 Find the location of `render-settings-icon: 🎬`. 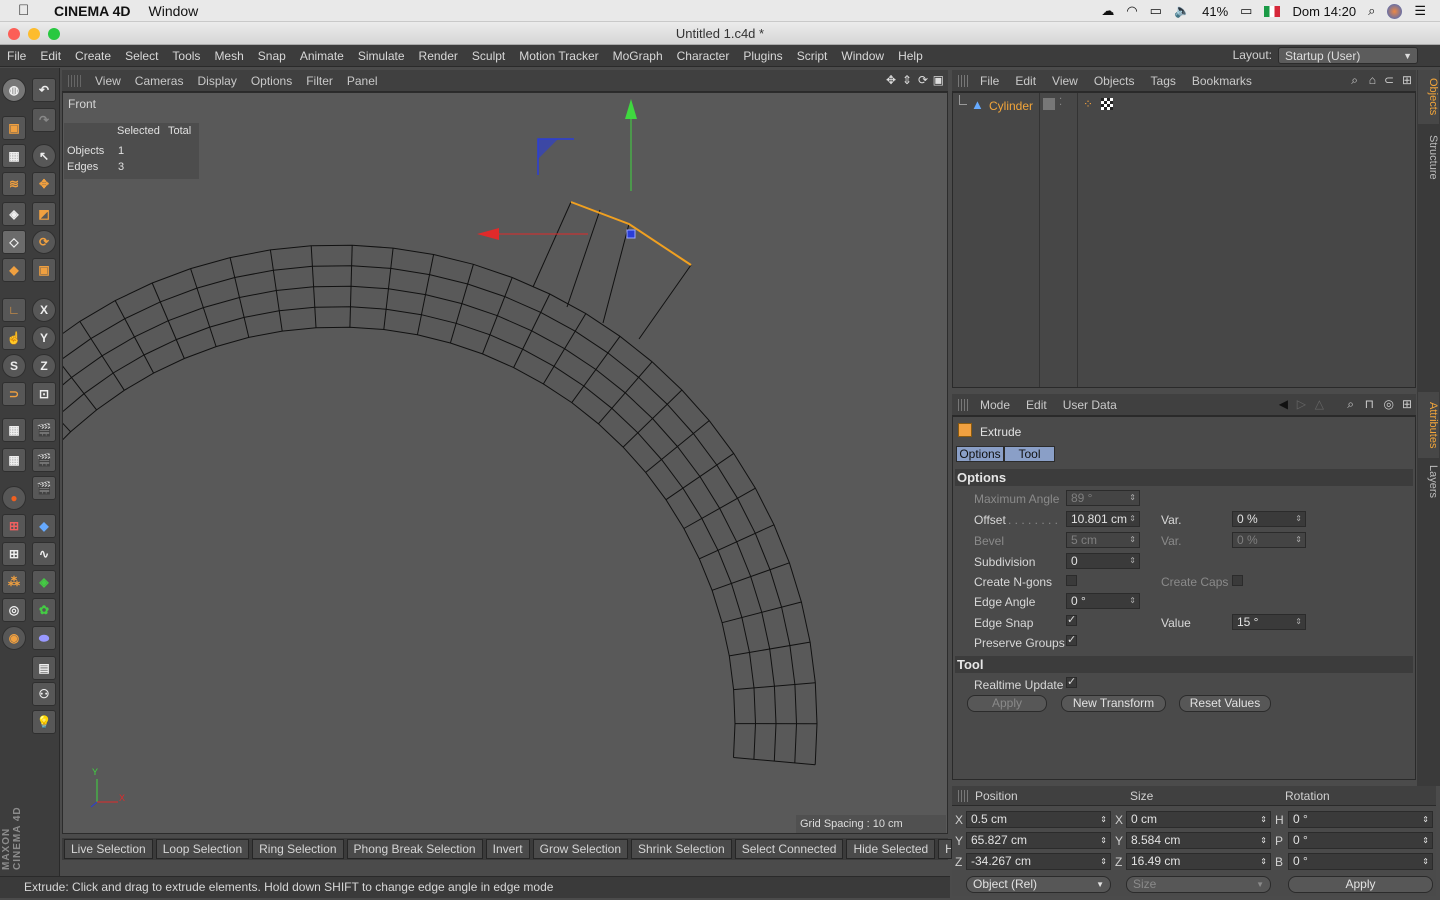

render-settings-icon: 🎬 is located at coordinates (44, 488).